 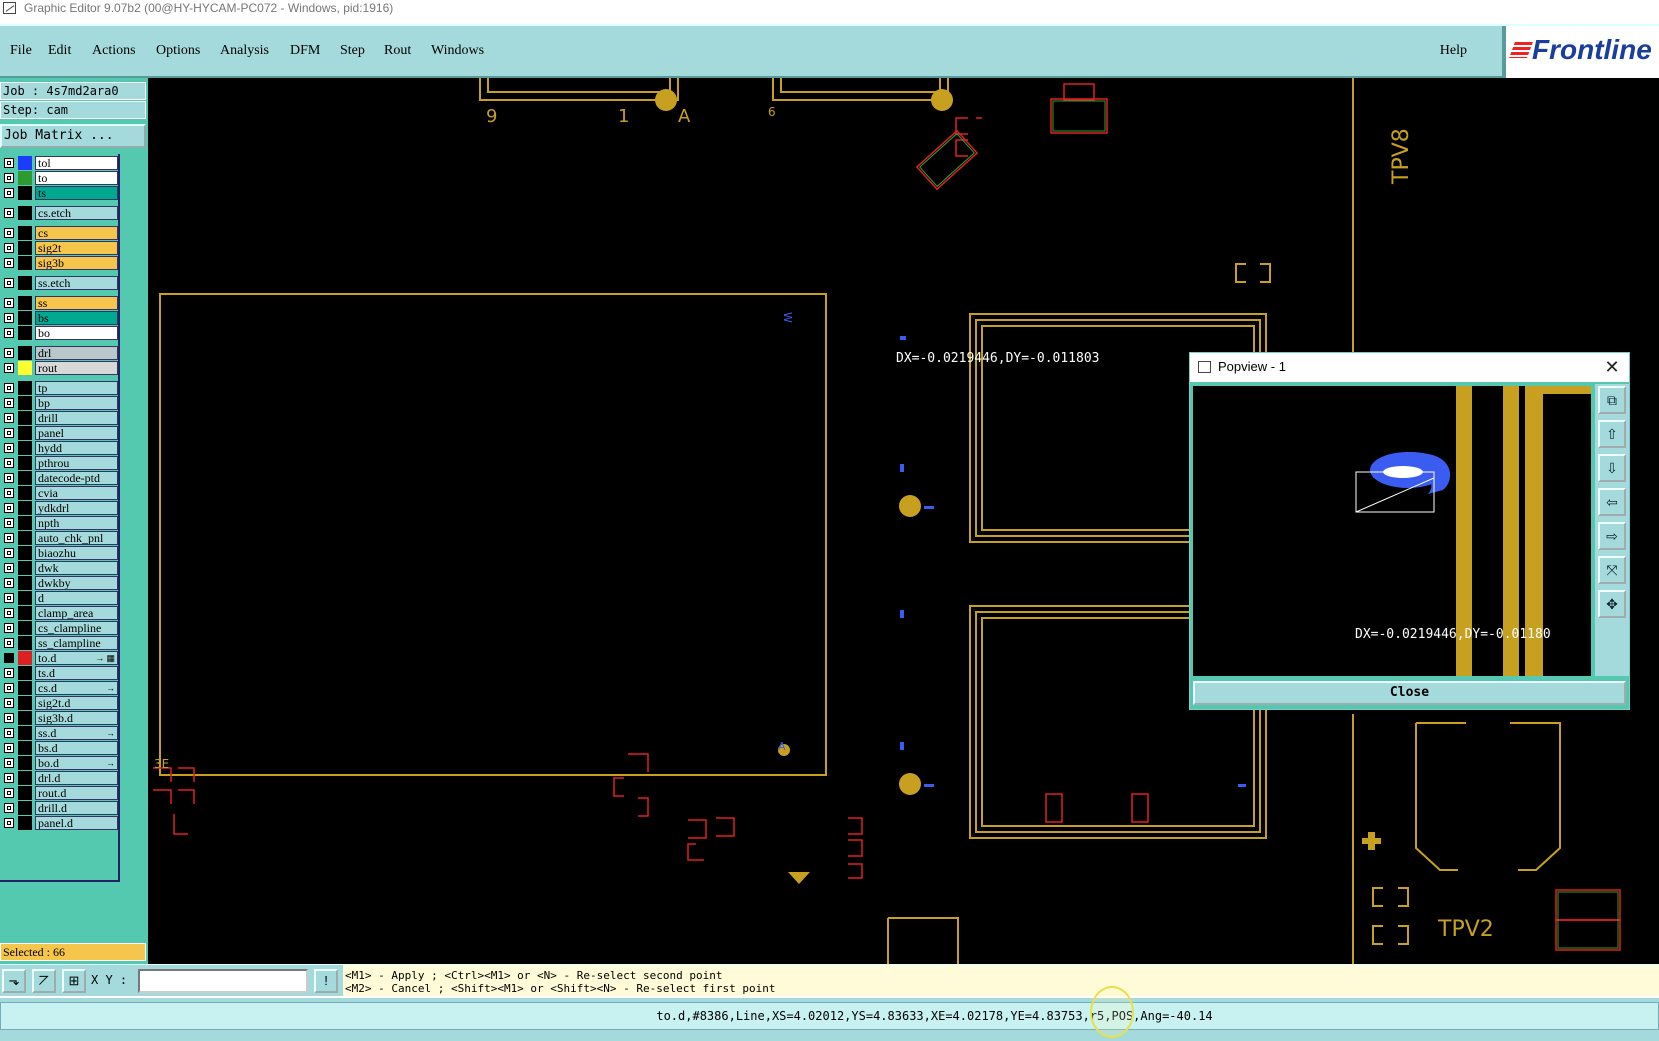 I want to click on layer-name: ss.d →, so click(x=76, y=733).